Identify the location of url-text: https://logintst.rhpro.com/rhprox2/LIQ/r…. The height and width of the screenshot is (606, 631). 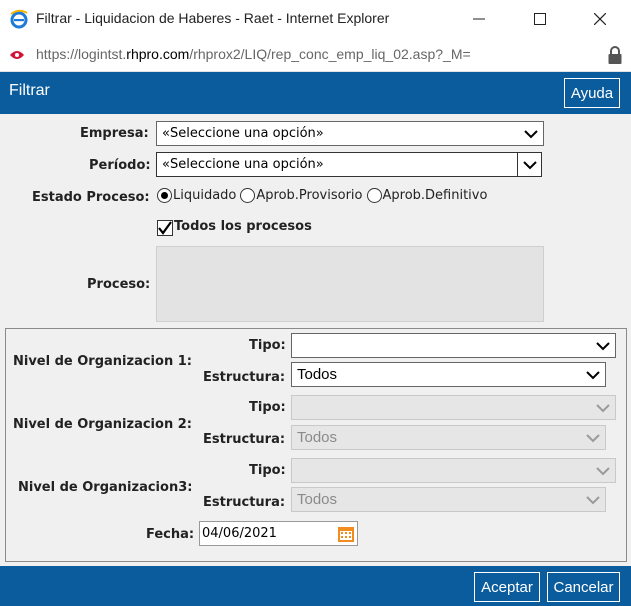
(253, 54).